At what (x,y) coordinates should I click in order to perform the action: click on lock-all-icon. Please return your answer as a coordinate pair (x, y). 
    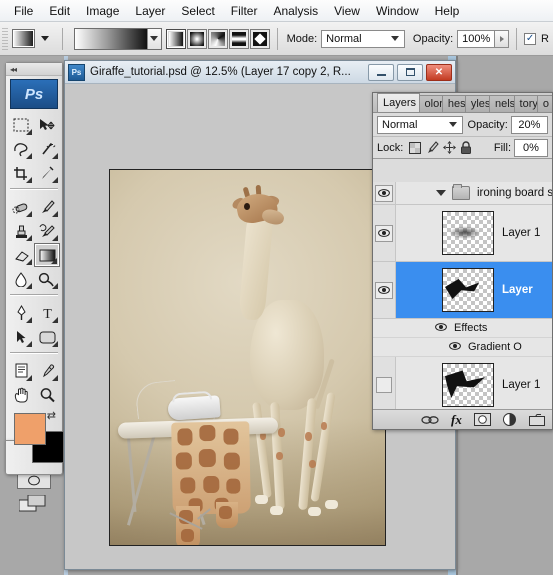
    Looking at the image, I should click on (466, 148).